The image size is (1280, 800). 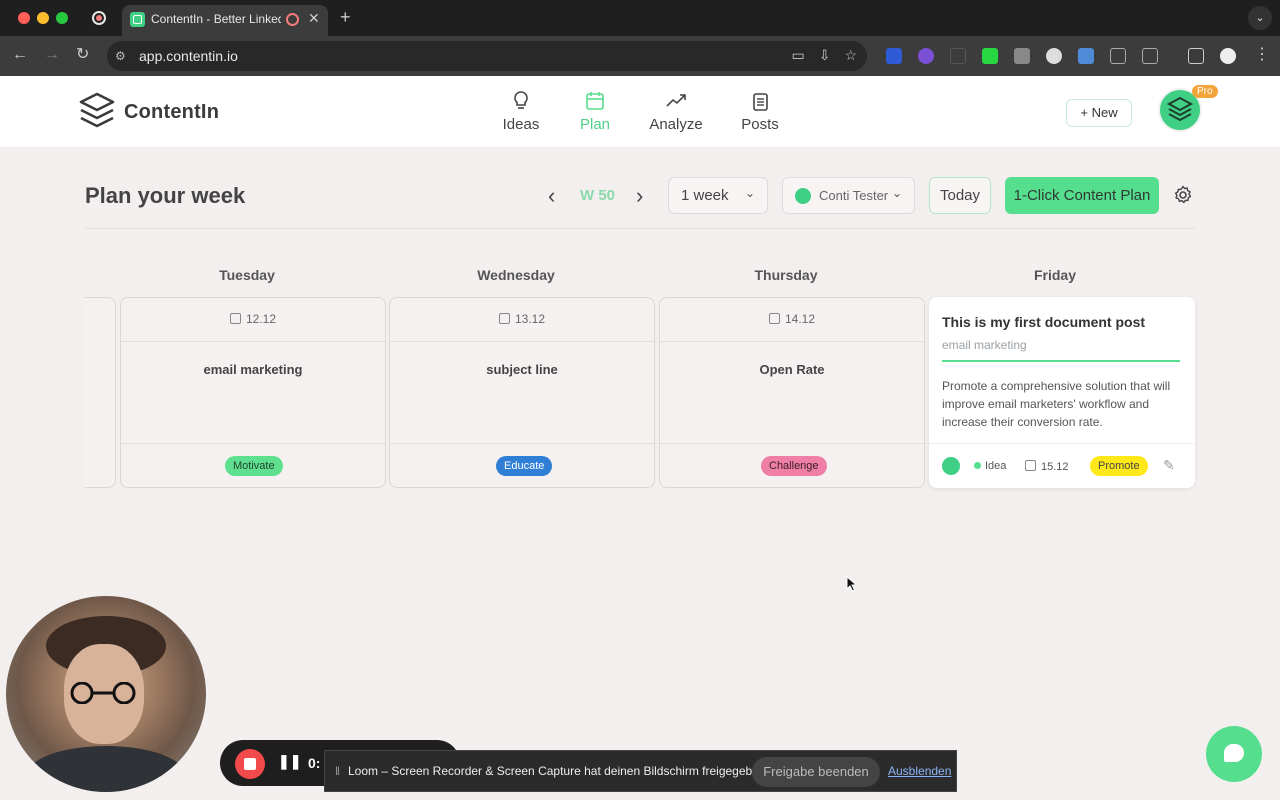 I want to click on camera-icon: ▭, so click(x=797, y=55).